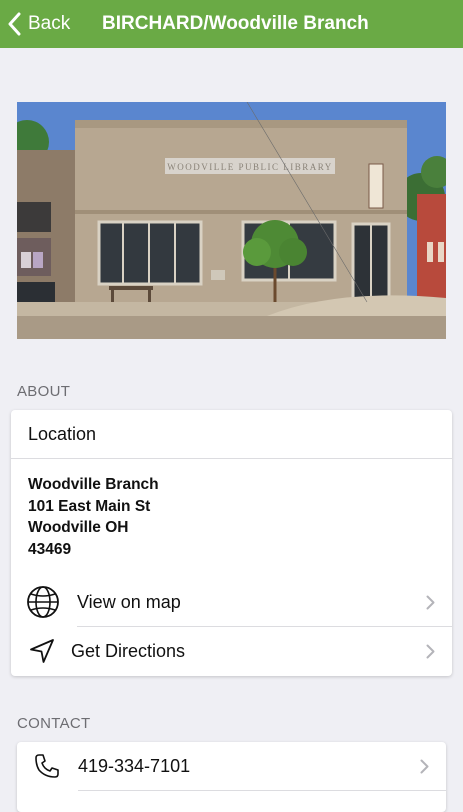 The image size is (463, 812). What do you see at coordinates (93, 484) in the screenshot?
I see `address-line-name: Woodville Branch` at bounding box center [93, 484].